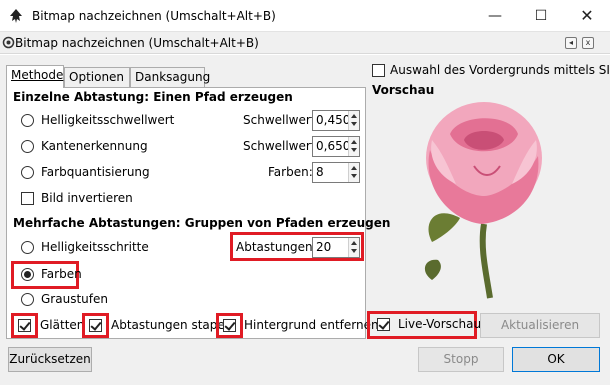  I want to click on label-farben: Farben, so click(61, 274).